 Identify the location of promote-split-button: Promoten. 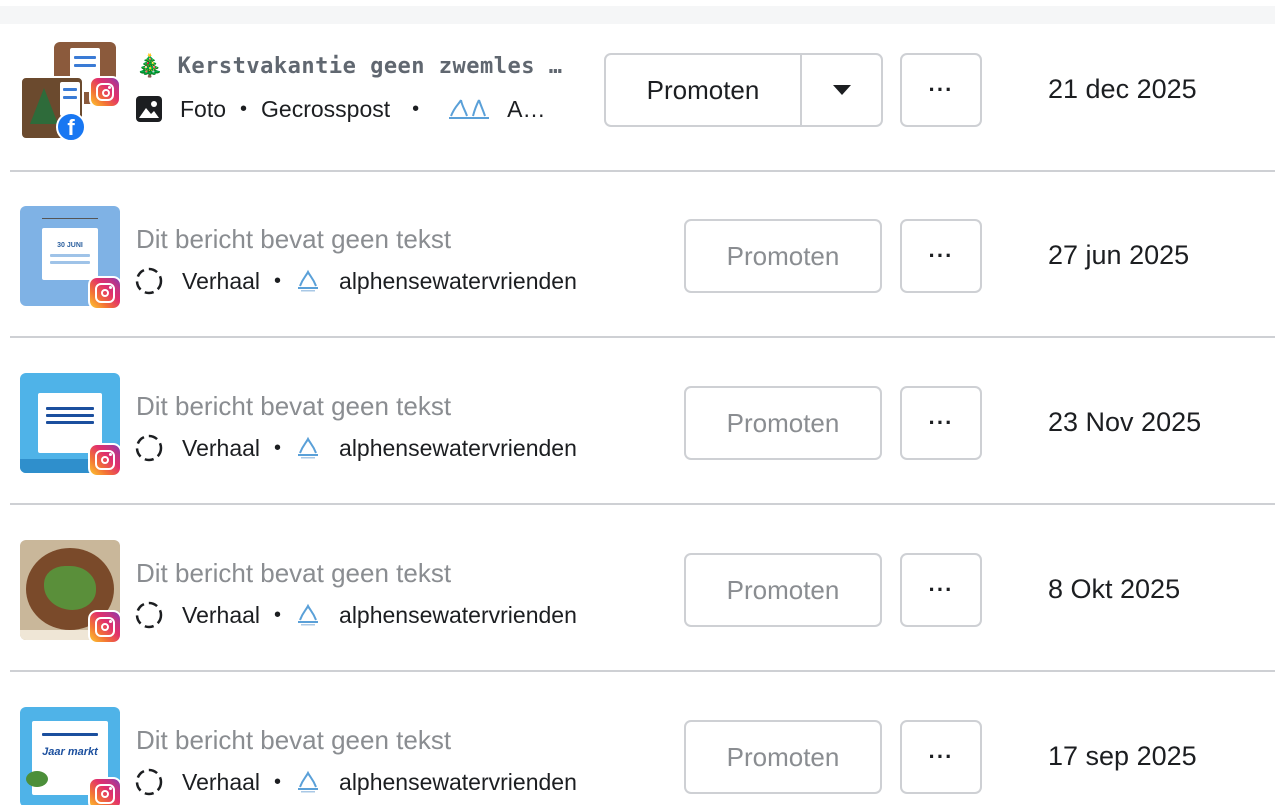
(743, 90).